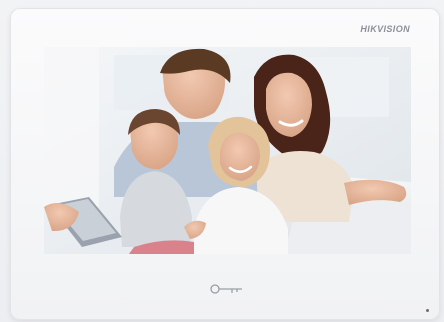 The image size is (444, 322). What do you see at coordinates (385, 29) in the screenshot?
I see `brand-logo: HIKVISION` at bounding box center [385, 29].